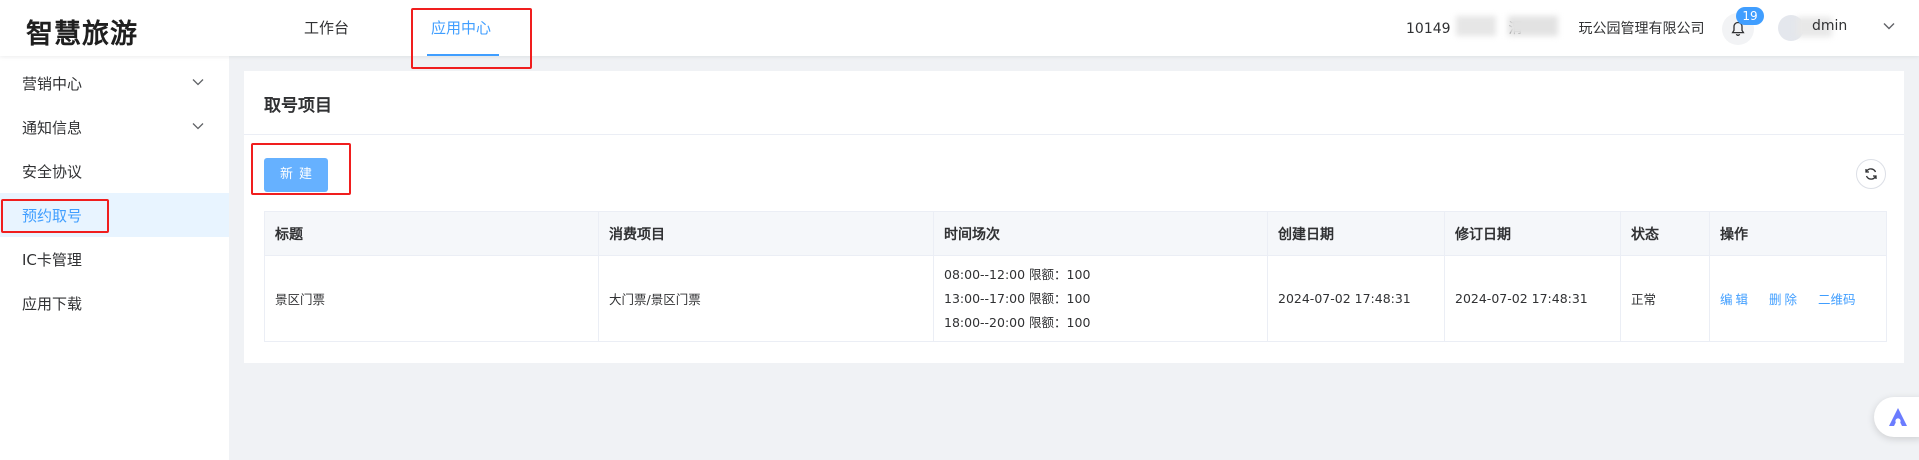 The width and height of the screenshot is (1919, 460). Describe the element at coordinates (52, 260) in the screenshot. I see `sidebar-item-label: IC卡管理` at that location.